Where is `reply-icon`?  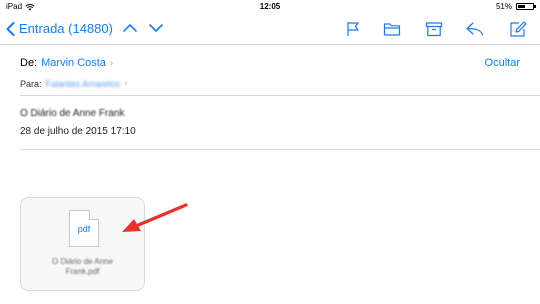 reply-icon is located at coordinates (475, 29).